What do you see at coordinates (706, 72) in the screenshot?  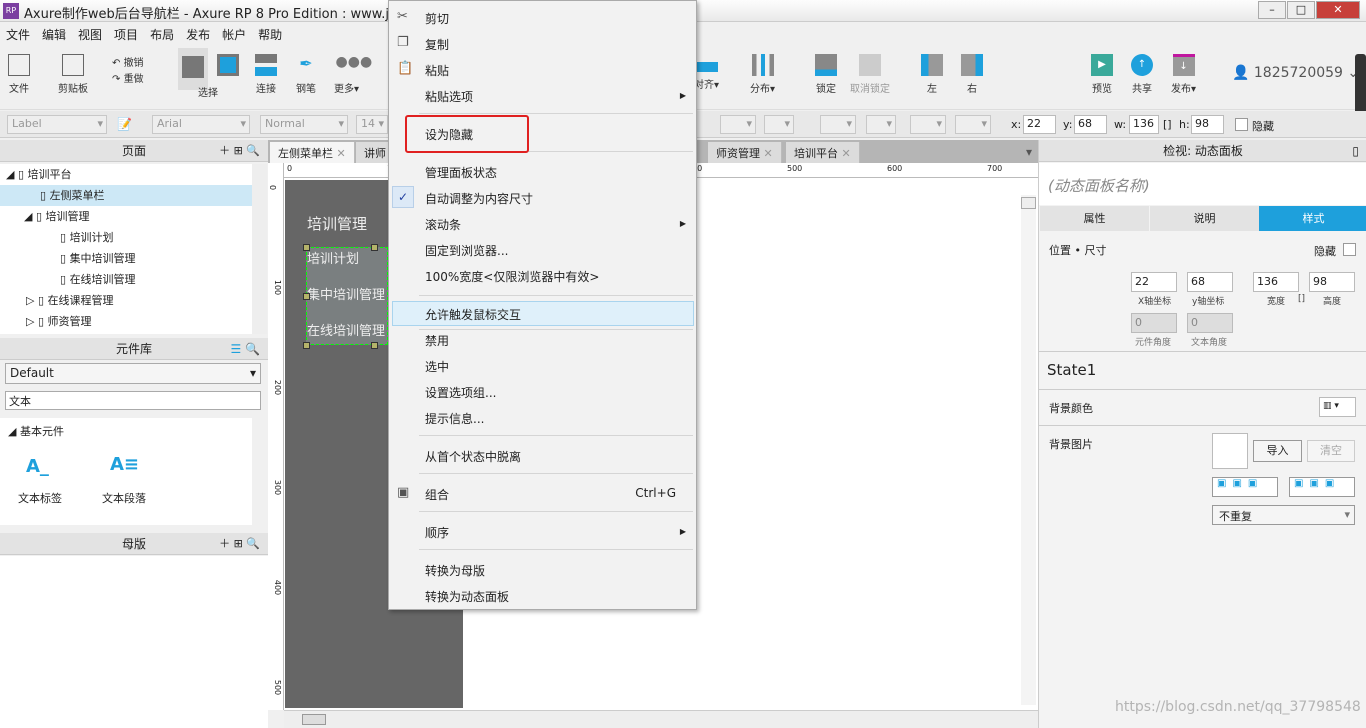 I see `align-button: 对齐▾` at bounding box center [706, 72].